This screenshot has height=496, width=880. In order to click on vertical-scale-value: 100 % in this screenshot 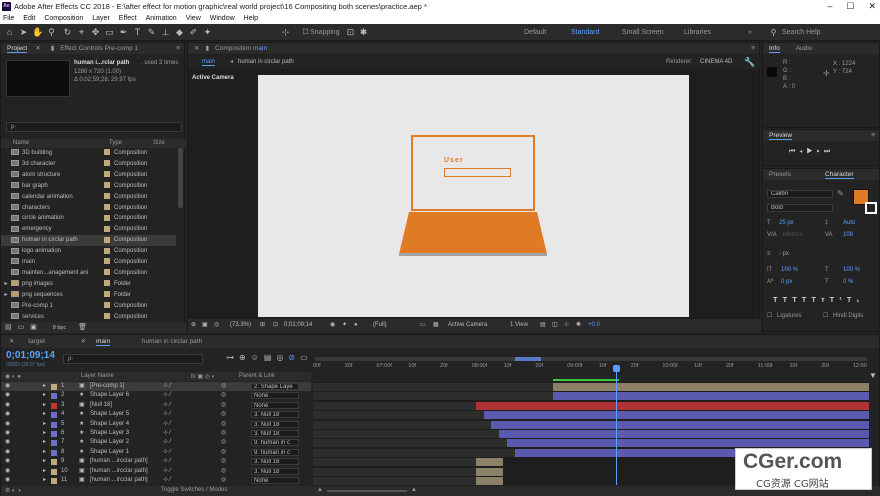, I will do `click(789, 270)`.